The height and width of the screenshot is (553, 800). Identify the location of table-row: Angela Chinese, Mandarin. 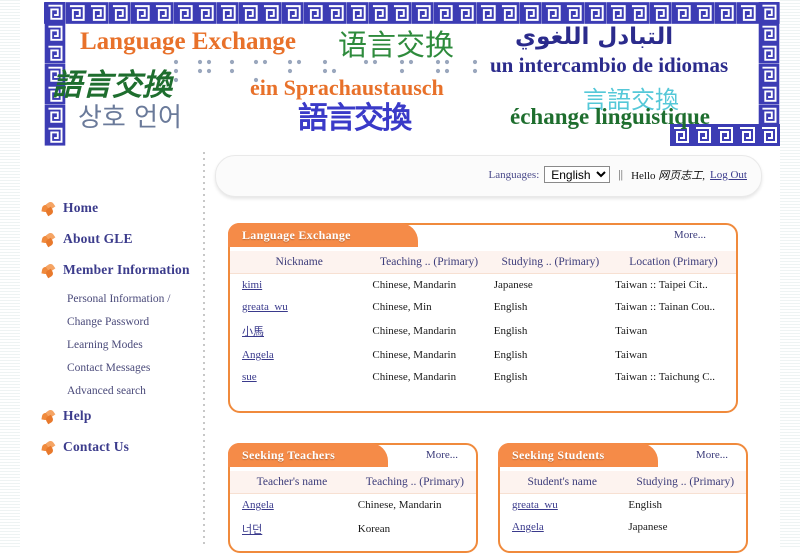
(353, 505).